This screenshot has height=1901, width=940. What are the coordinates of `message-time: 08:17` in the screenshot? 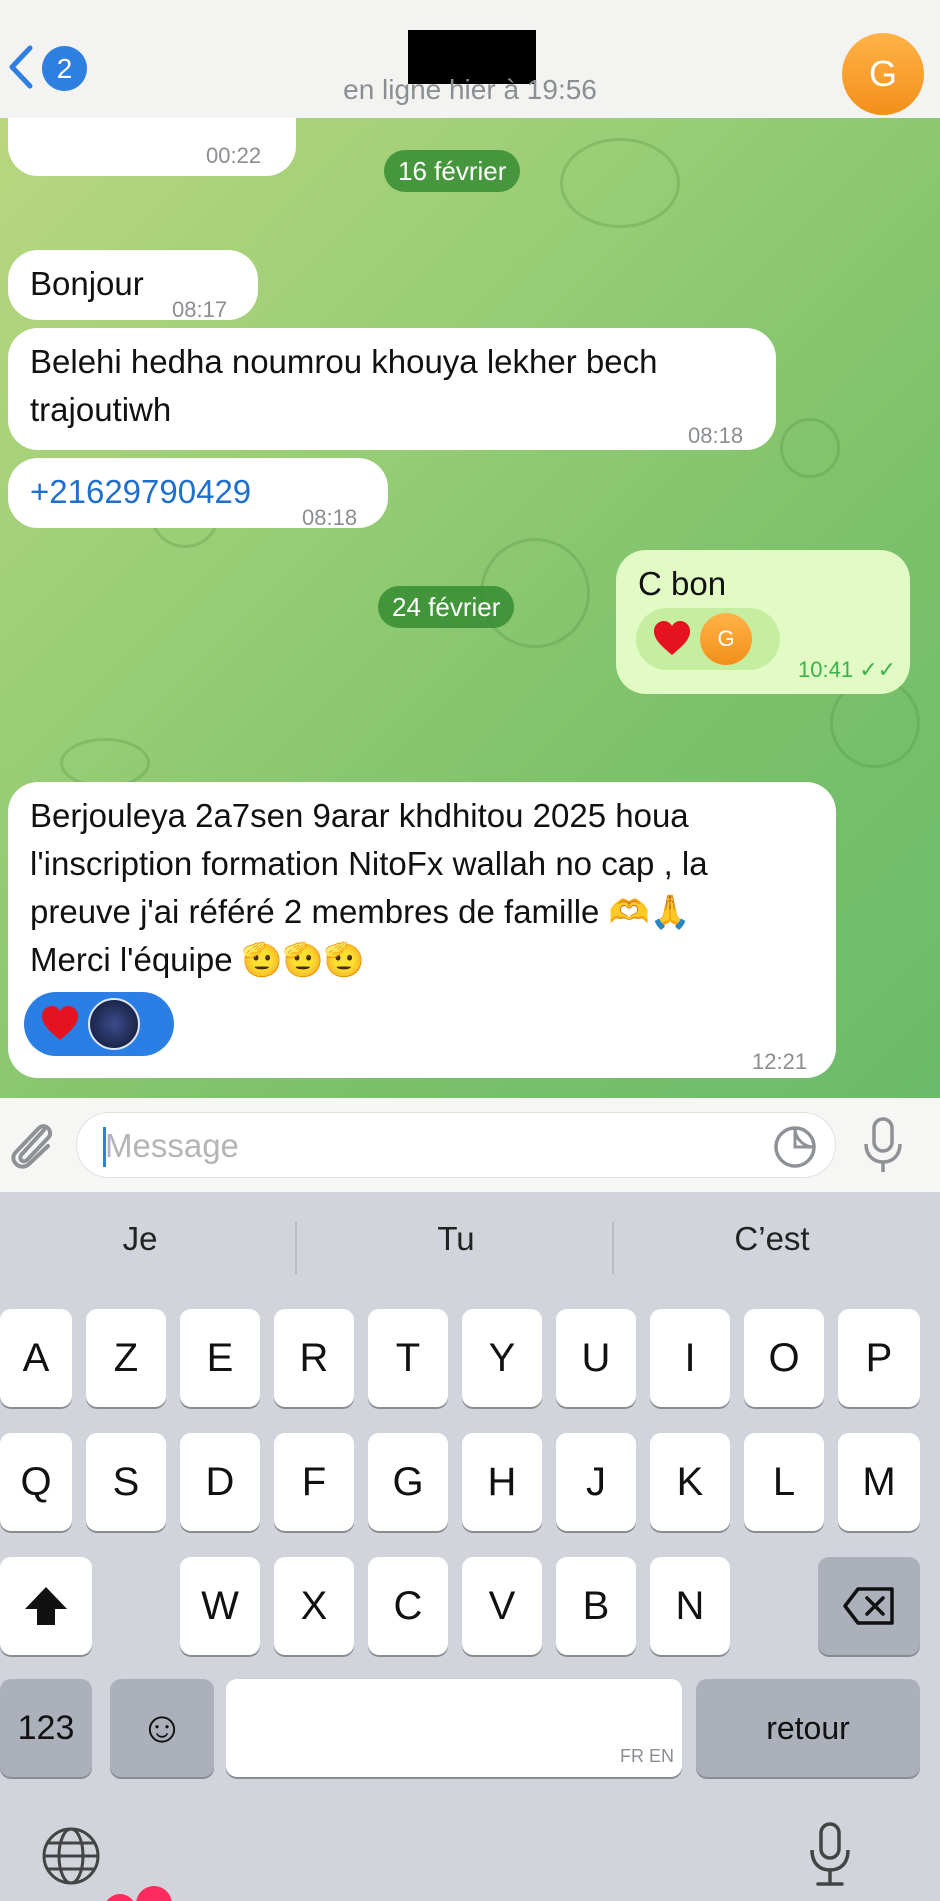 It's located at (200, 309).